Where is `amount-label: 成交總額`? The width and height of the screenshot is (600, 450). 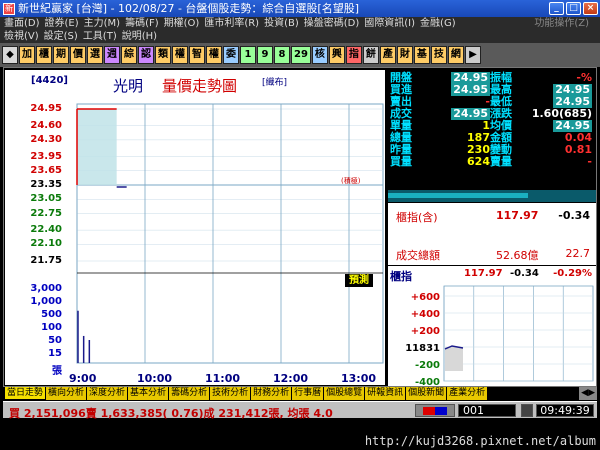
amount-label: 成交總額 is located at coordinates (418, 255).